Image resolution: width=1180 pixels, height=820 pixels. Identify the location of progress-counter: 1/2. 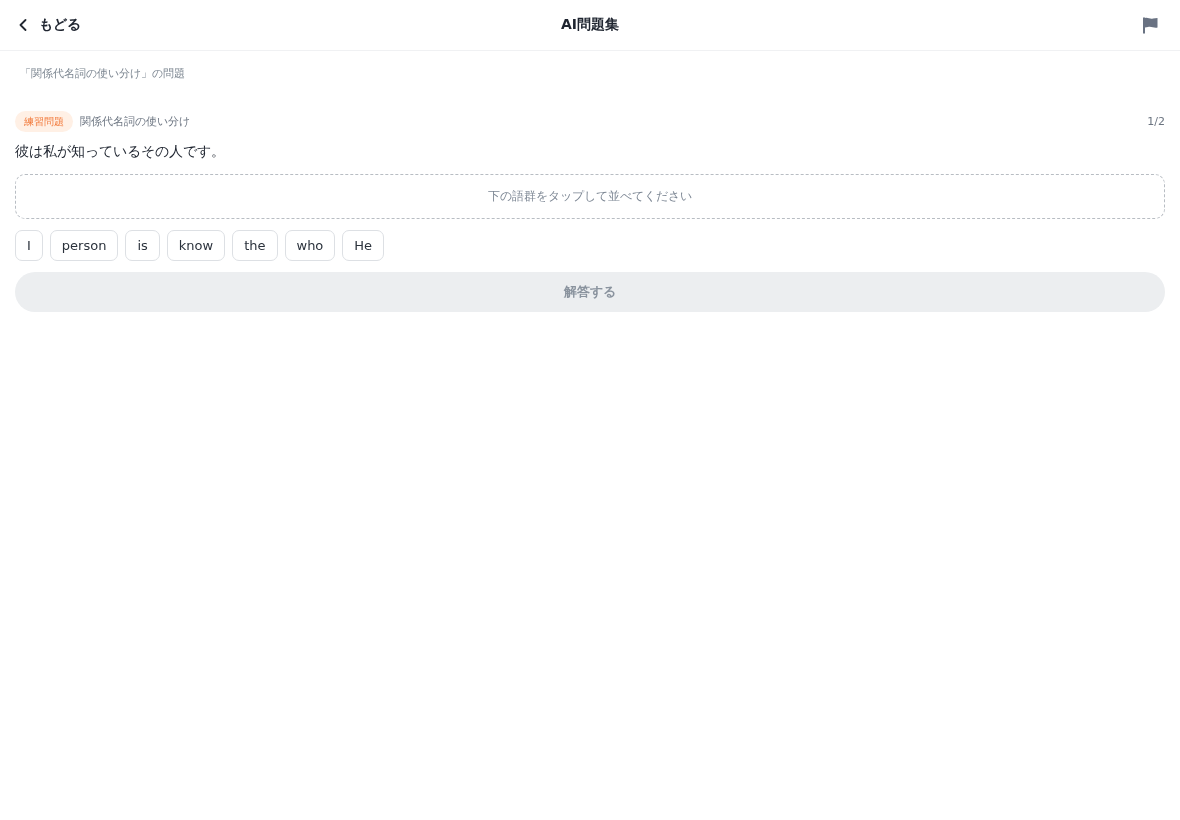
(1156, 121).